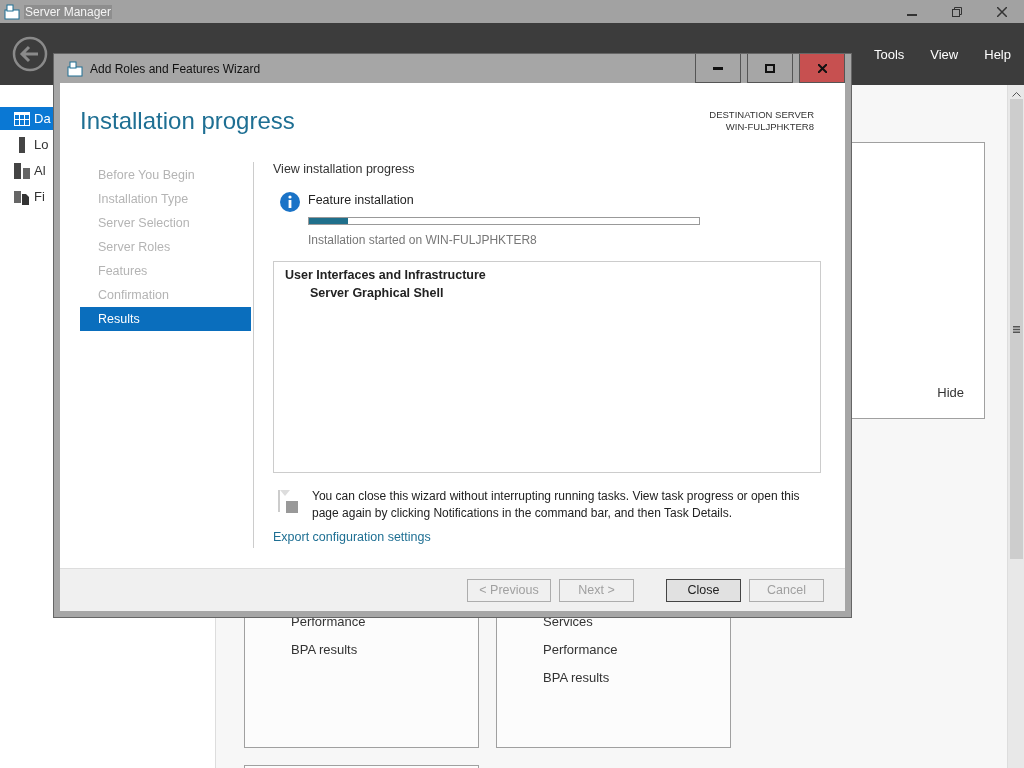 This screenshot has width=1024, height=768. I want to click on notice-text: You can close this wizard without interrupting running tasks. View task progress or open this page again by clicking Notifications in the command bar, and then Task Details., so click(556, 504).